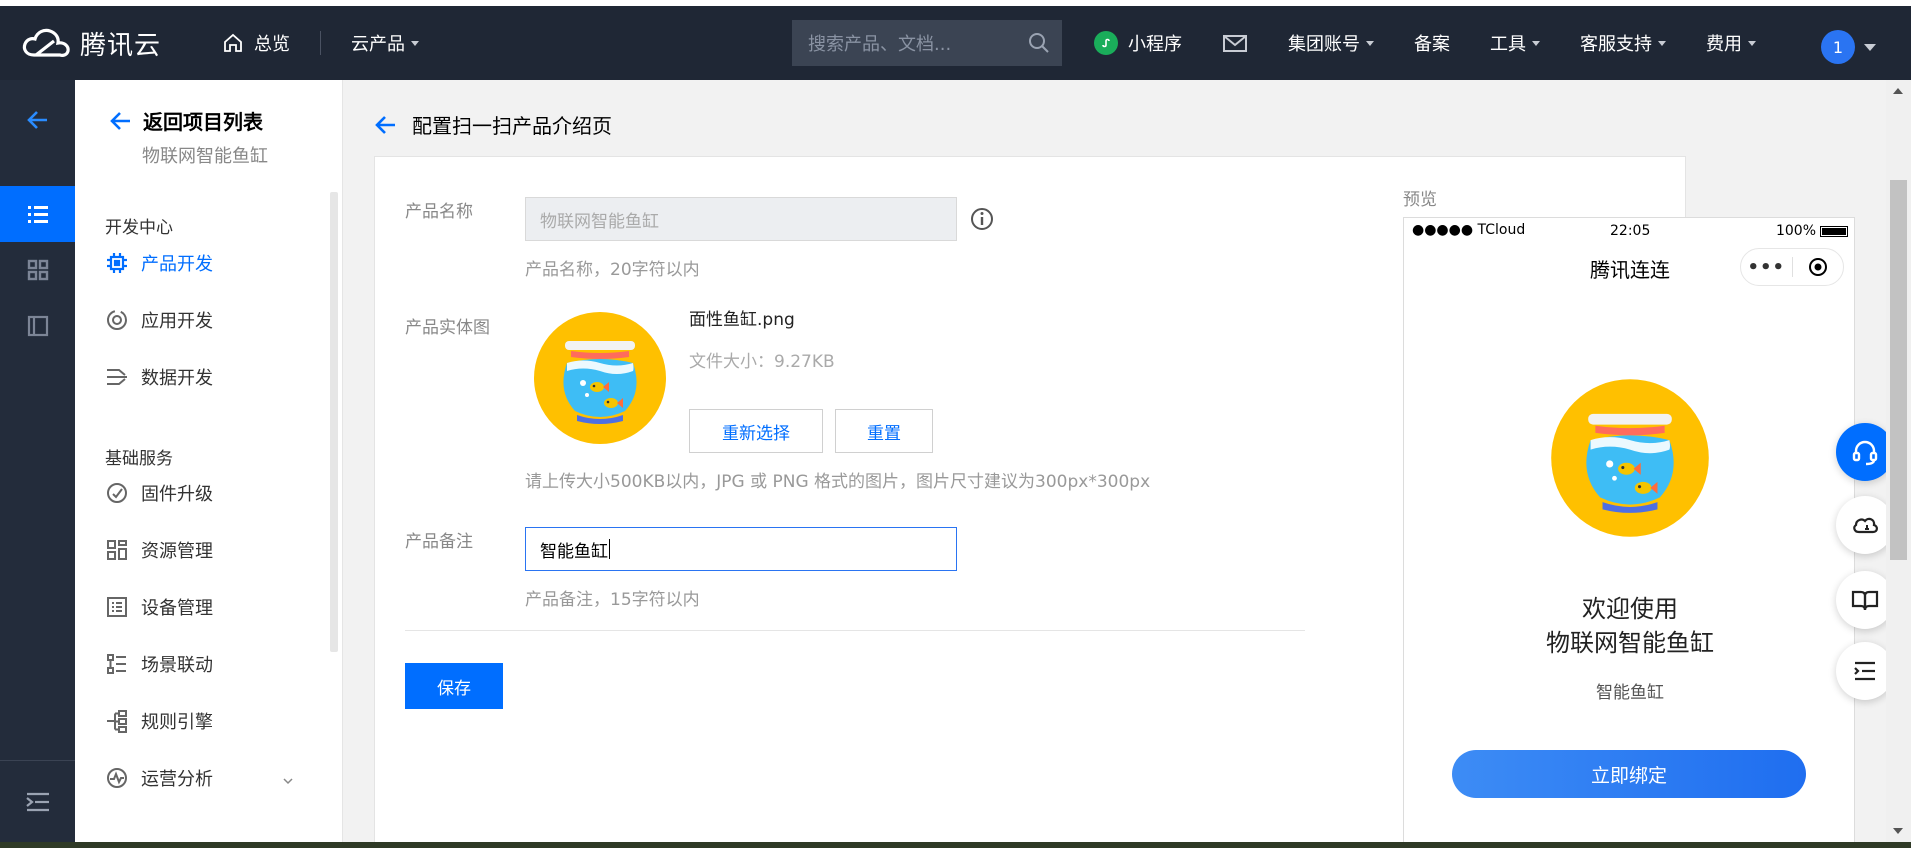  What do you see at coordinates (272, 44) in the screenshot?
I see `nav-home-label: 总览` at bounding box center [272, 44].